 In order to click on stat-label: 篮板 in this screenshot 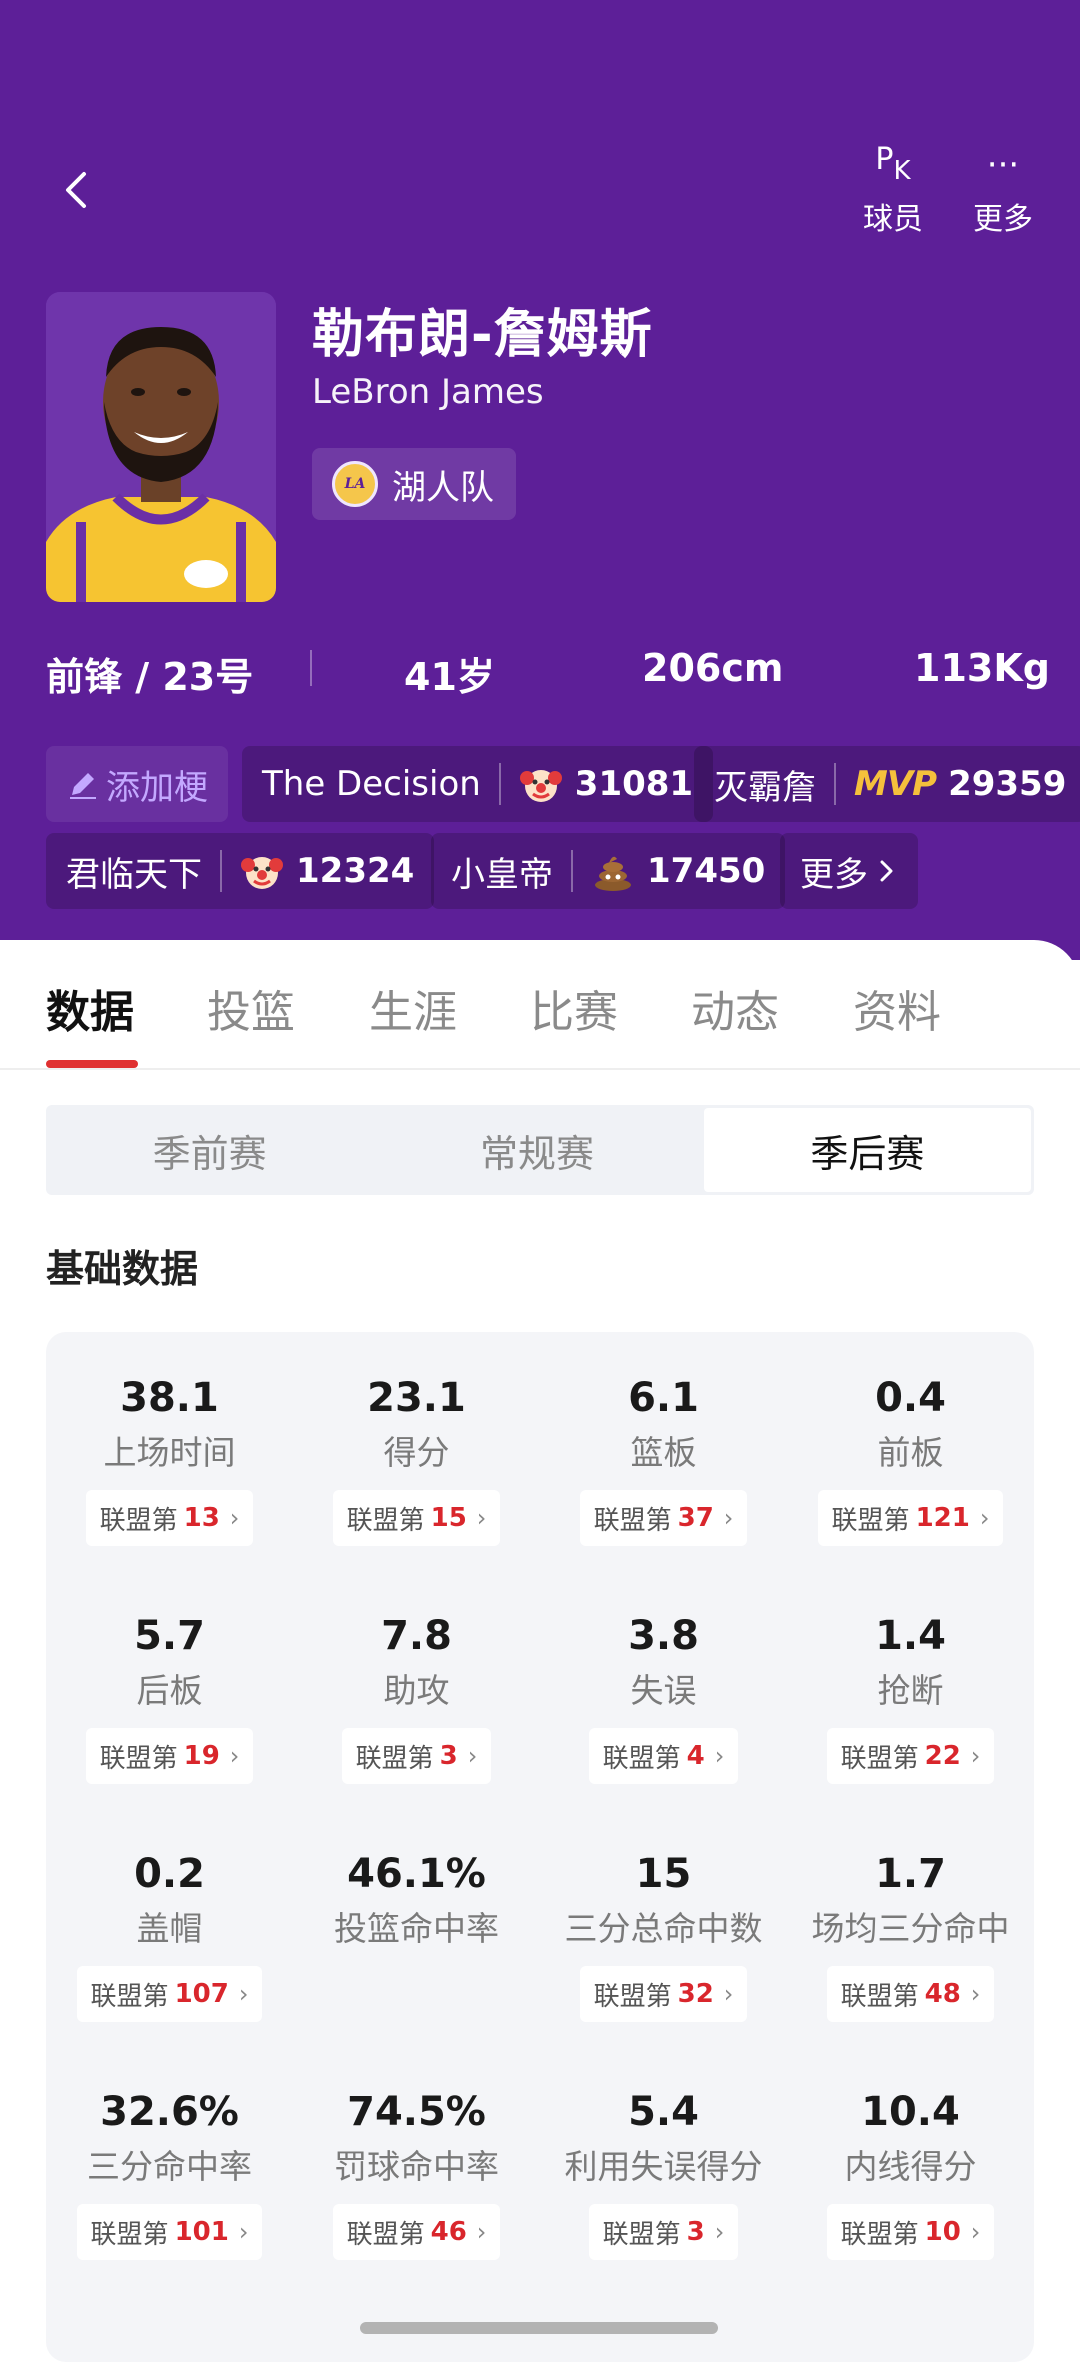, I will do `click(663, 1452)`.